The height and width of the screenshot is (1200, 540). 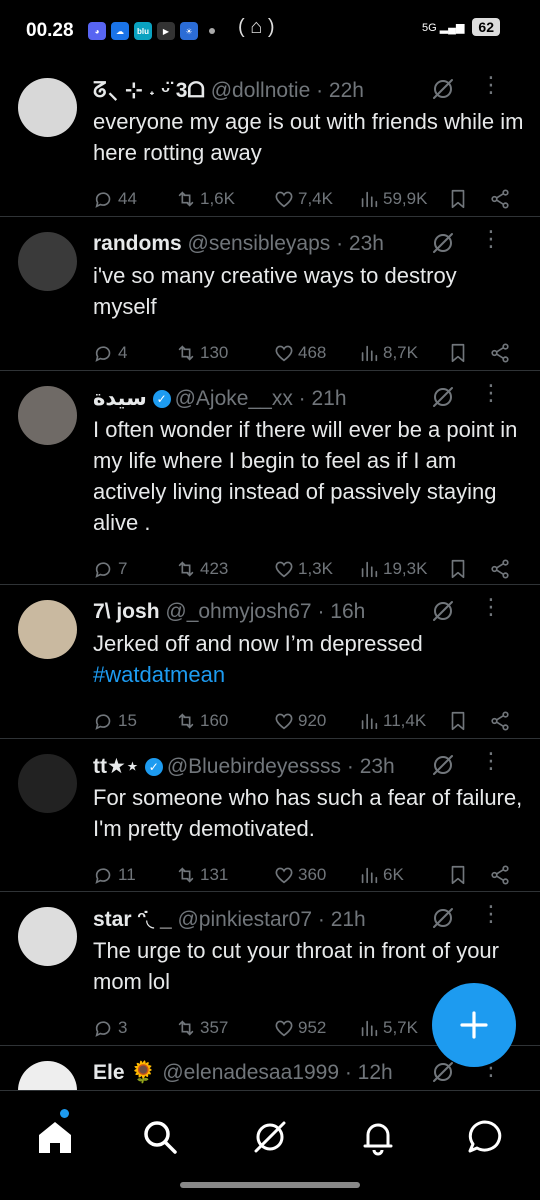 What do you see at coordinates (125, 1072) in the screenshot?
I see `display-name: Ele 🌻` at bounding box center [125, 1072].